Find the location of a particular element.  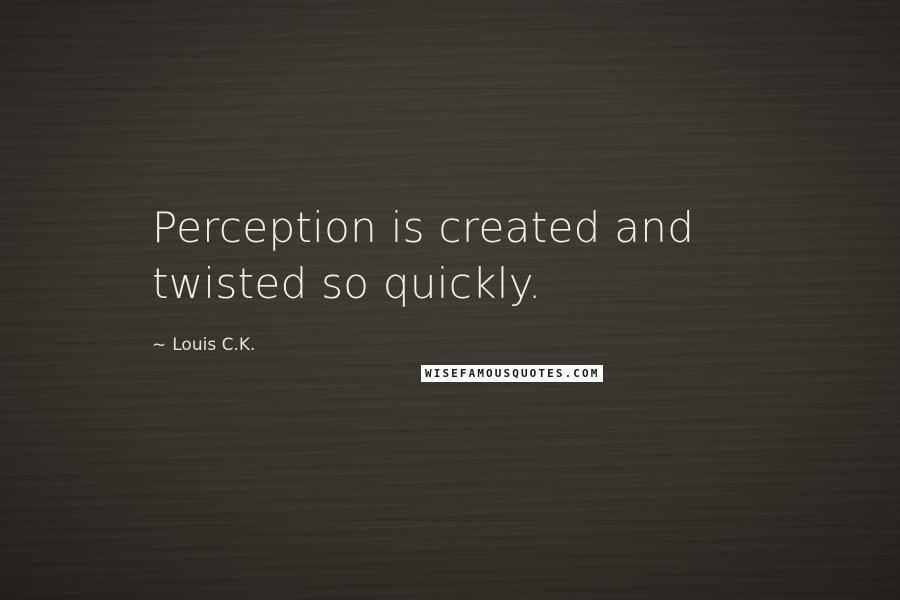

author-prefix: ~ is located at coordinates (159, 345).